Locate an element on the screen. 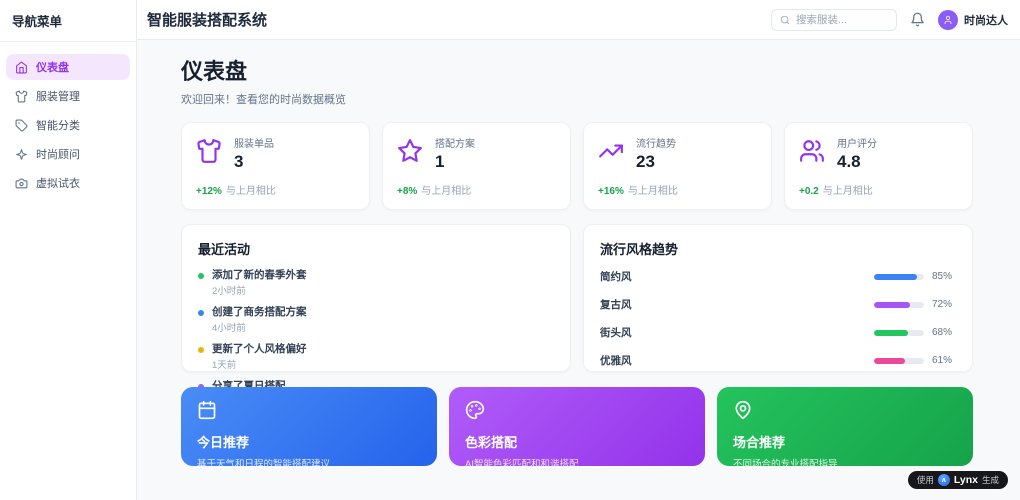  trend-percent: 85% is located at coordinates (942, 276).